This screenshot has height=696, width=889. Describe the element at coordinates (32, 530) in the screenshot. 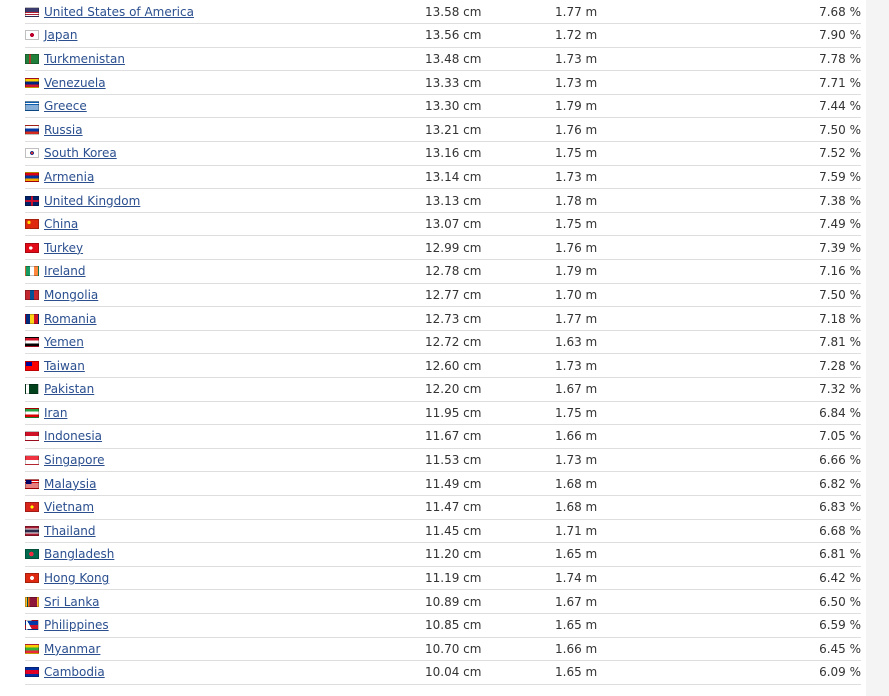

I see `thailand-flag-icon` at that location.